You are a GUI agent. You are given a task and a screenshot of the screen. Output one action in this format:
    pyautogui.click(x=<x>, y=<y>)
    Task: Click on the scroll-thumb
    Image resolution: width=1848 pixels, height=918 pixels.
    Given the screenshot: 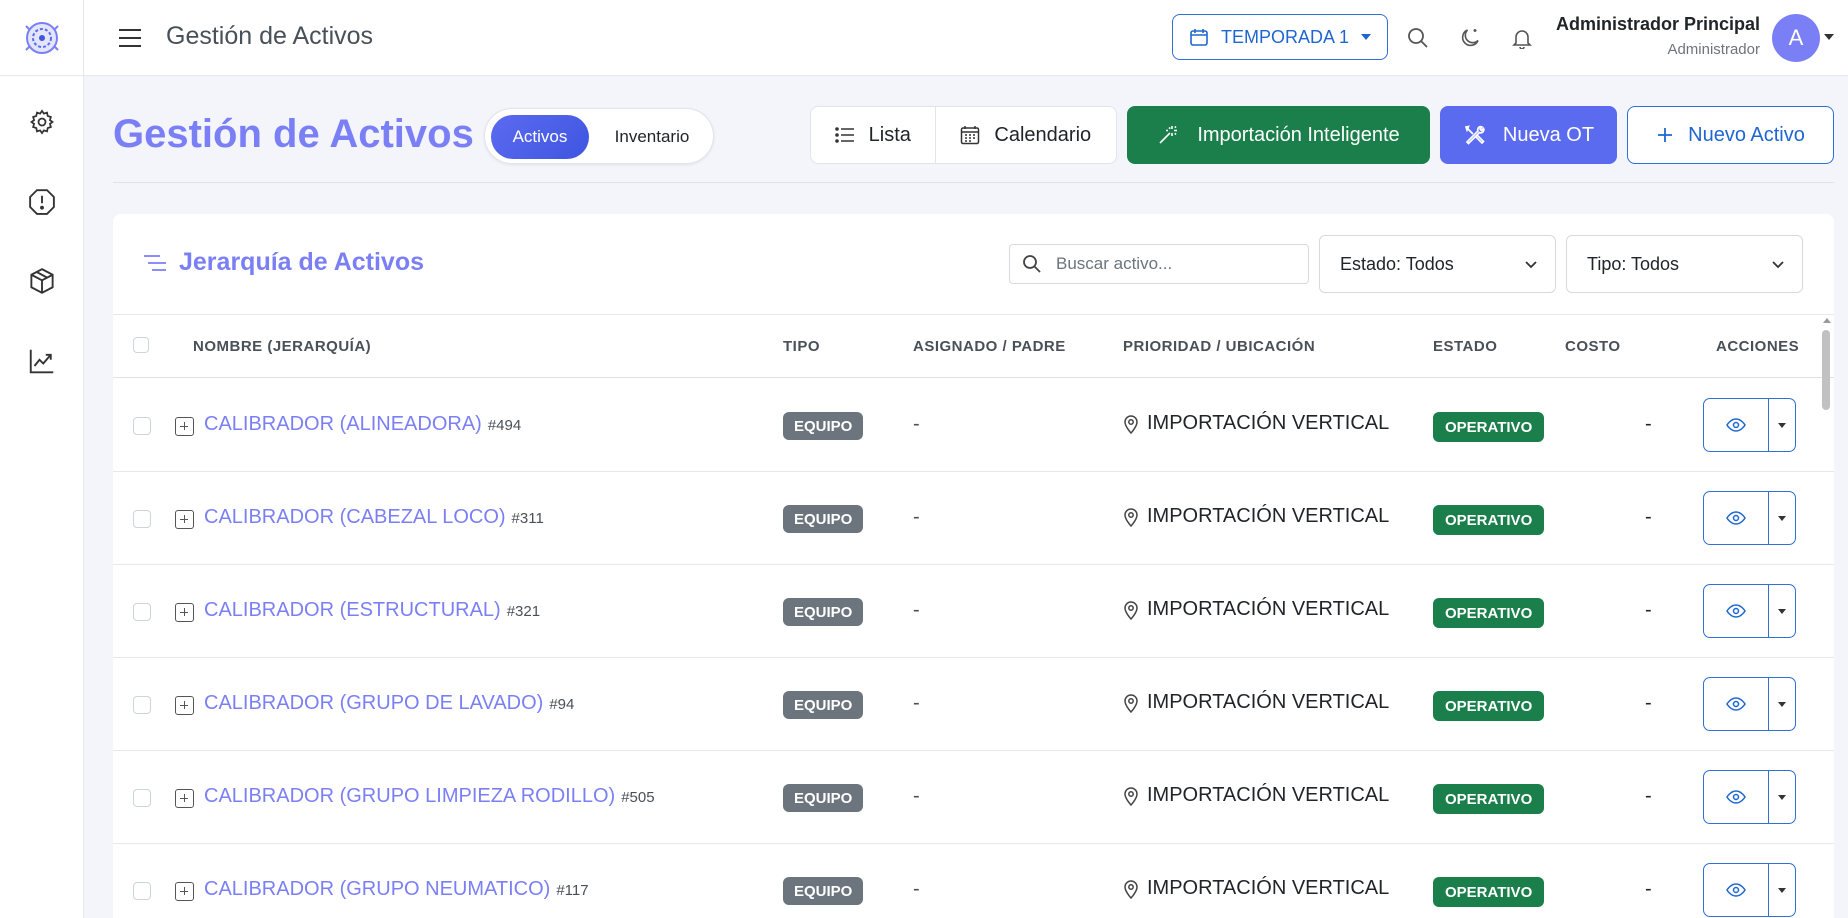 What is the action you would take?
    pyautogui.click(x=1826, y=370)
    